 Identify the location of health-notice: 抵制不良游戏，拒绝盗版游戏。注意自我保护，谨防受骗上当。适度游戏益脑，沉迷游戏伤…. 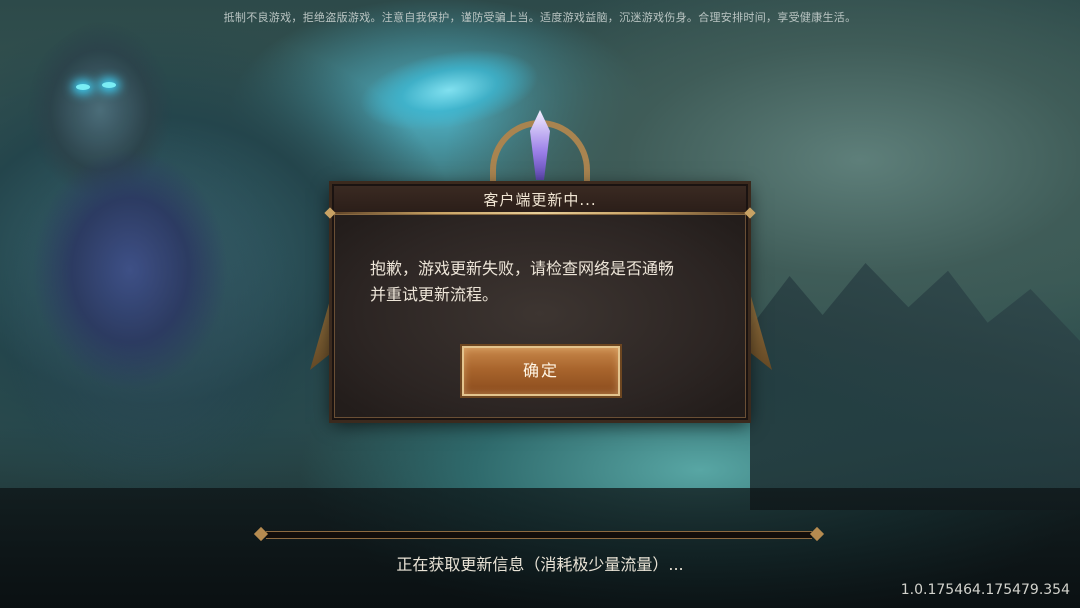
(540, 17).